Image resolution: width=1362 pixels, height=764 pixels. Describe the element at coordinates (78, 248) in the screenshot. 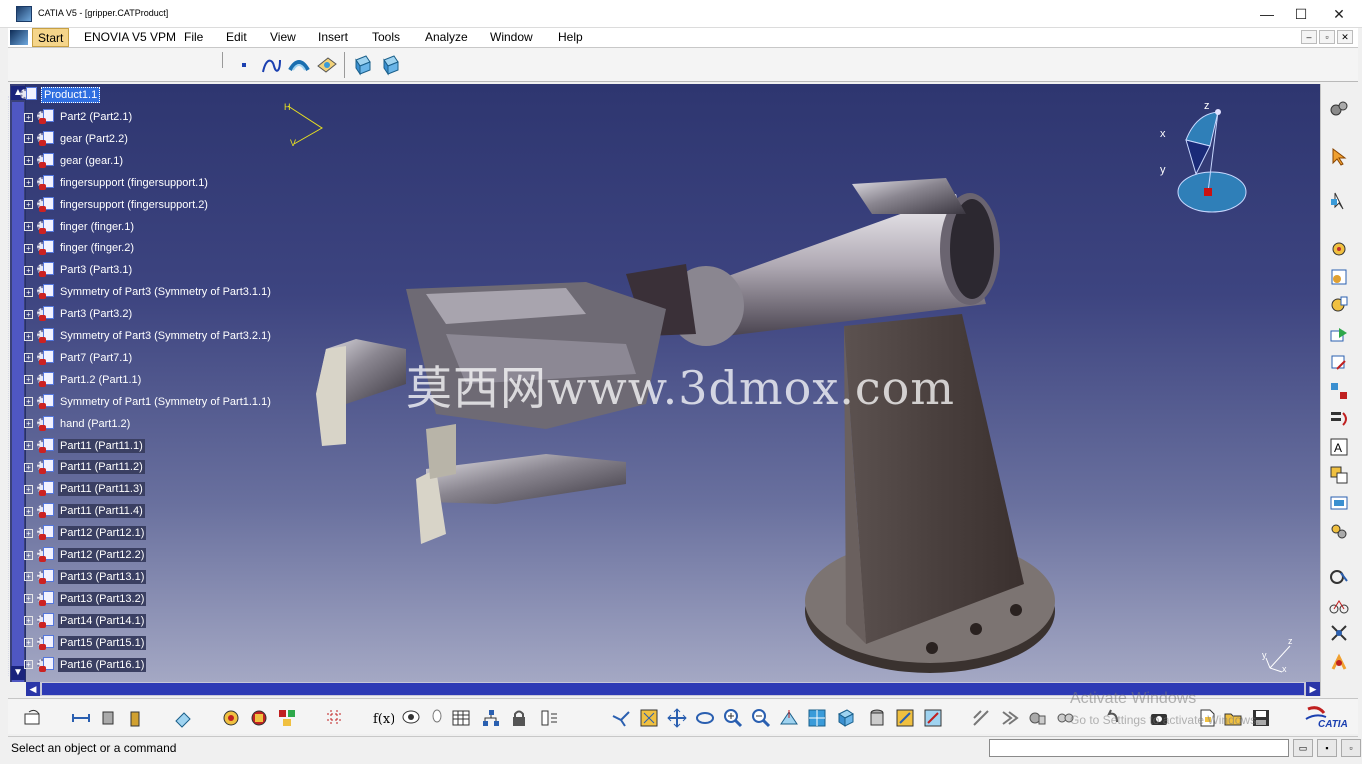

I see `tree-item: + finger (finger.2)` at that location.